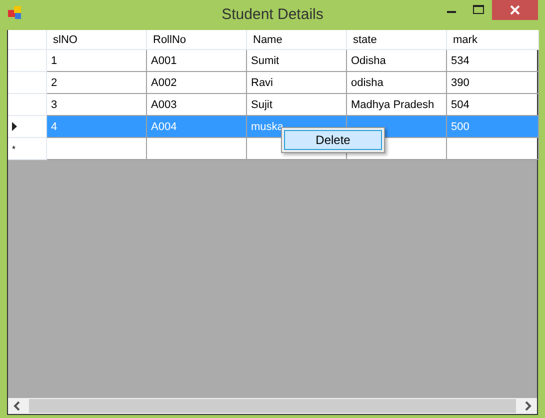  Describe the element at coordinates (27, 149) in the screenshot. I see `new-row-marker: *` at that location.